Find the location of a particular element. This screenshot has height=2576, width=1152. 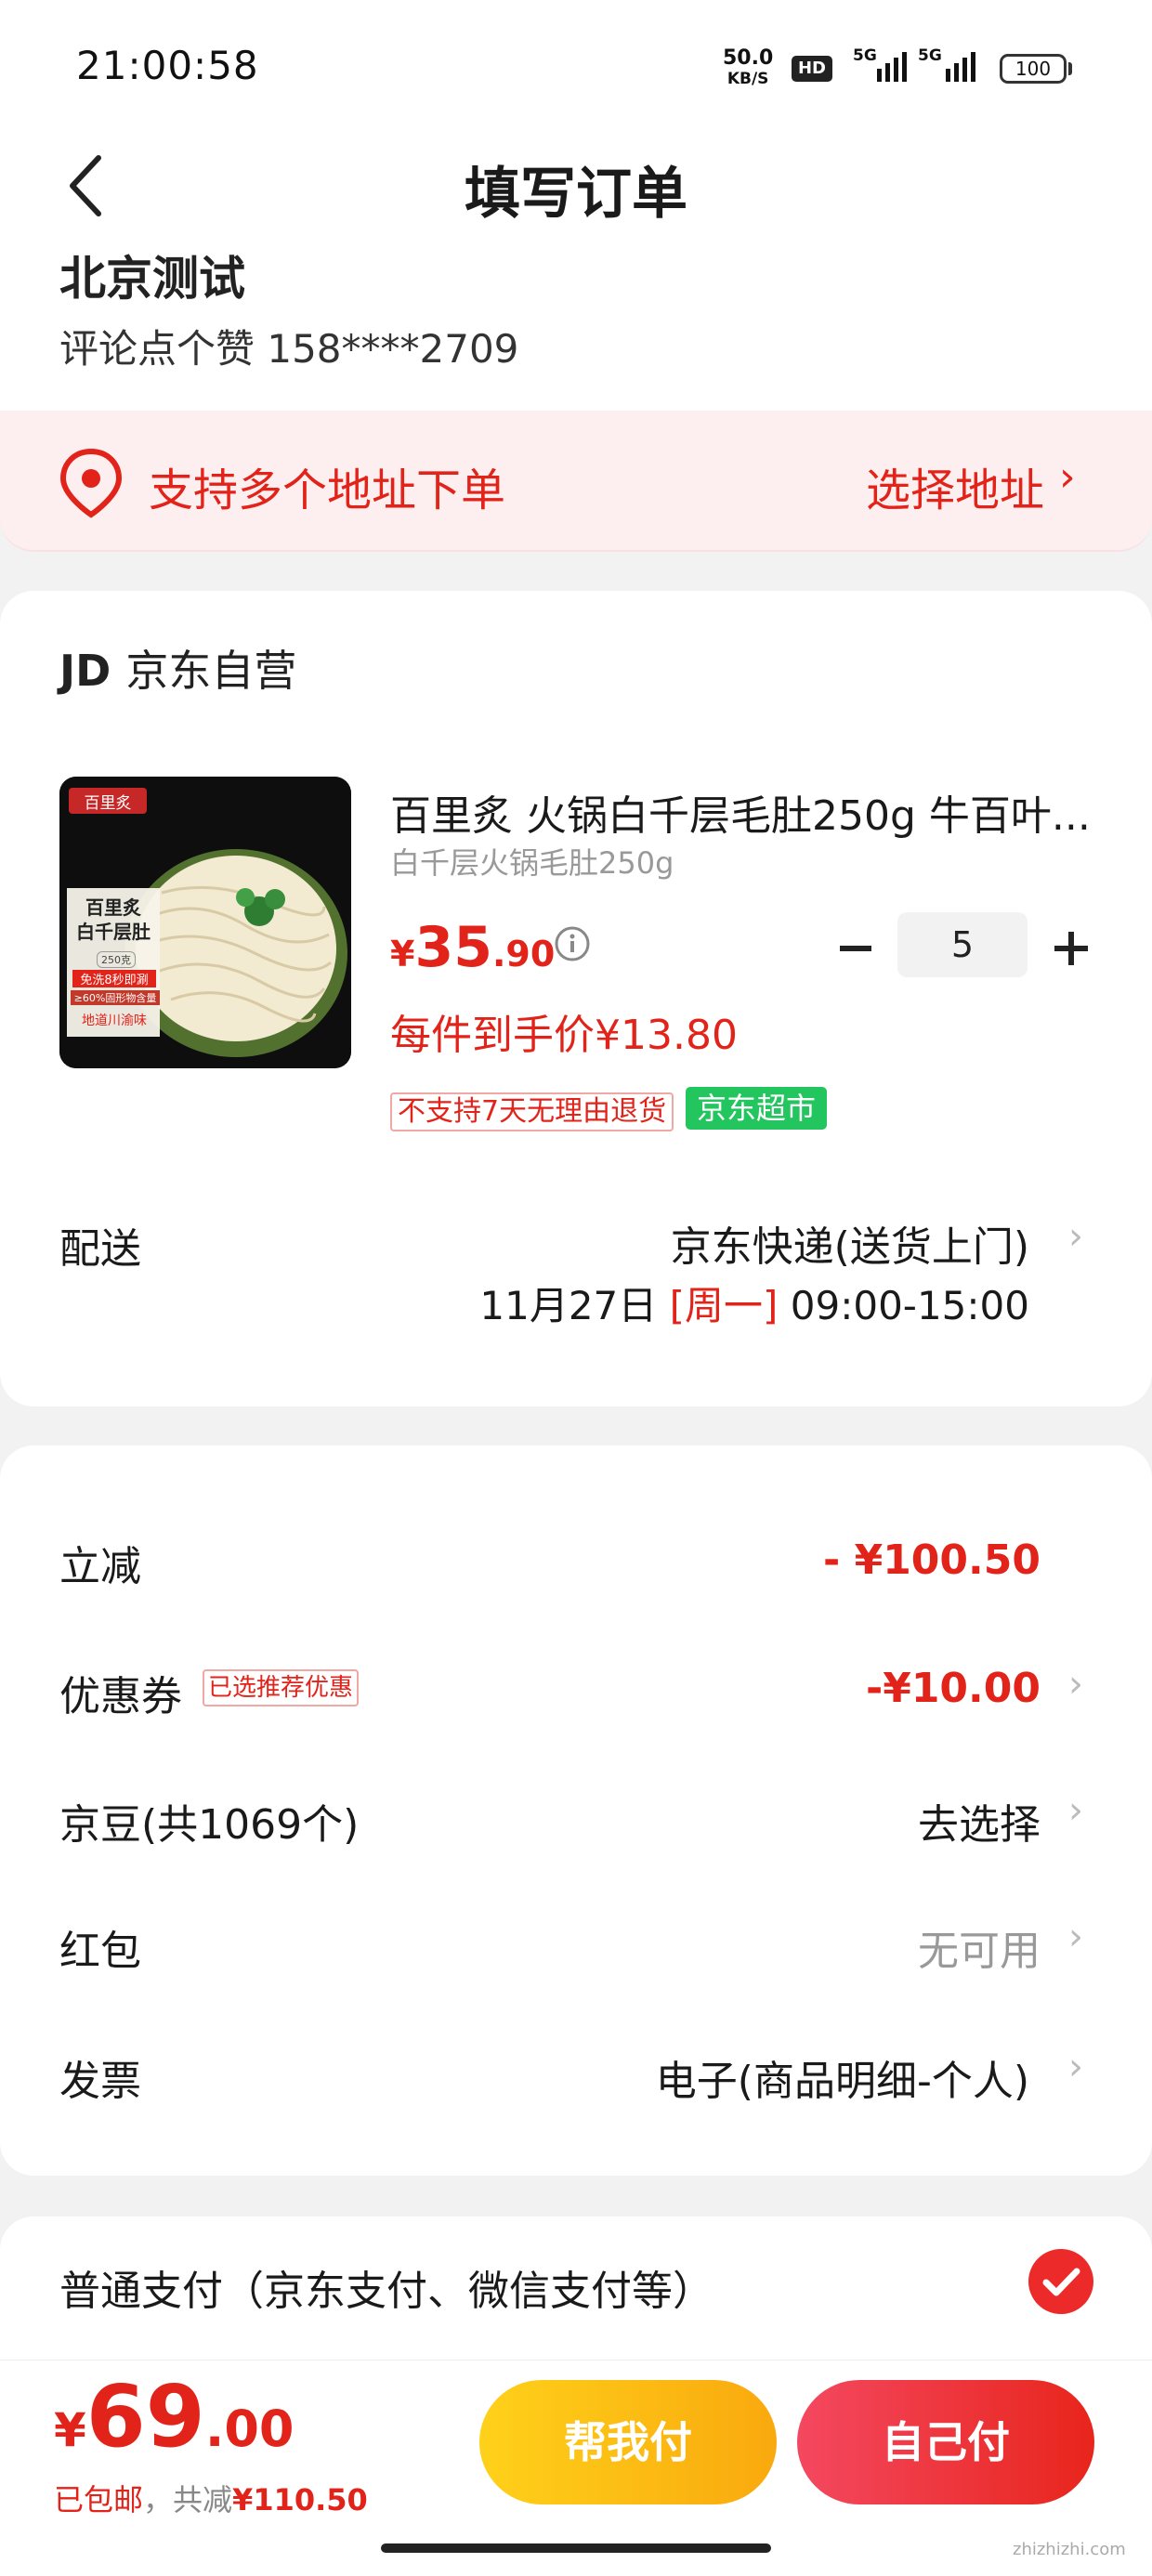

quantity-decrease-button is located at coordinates (855, 949).